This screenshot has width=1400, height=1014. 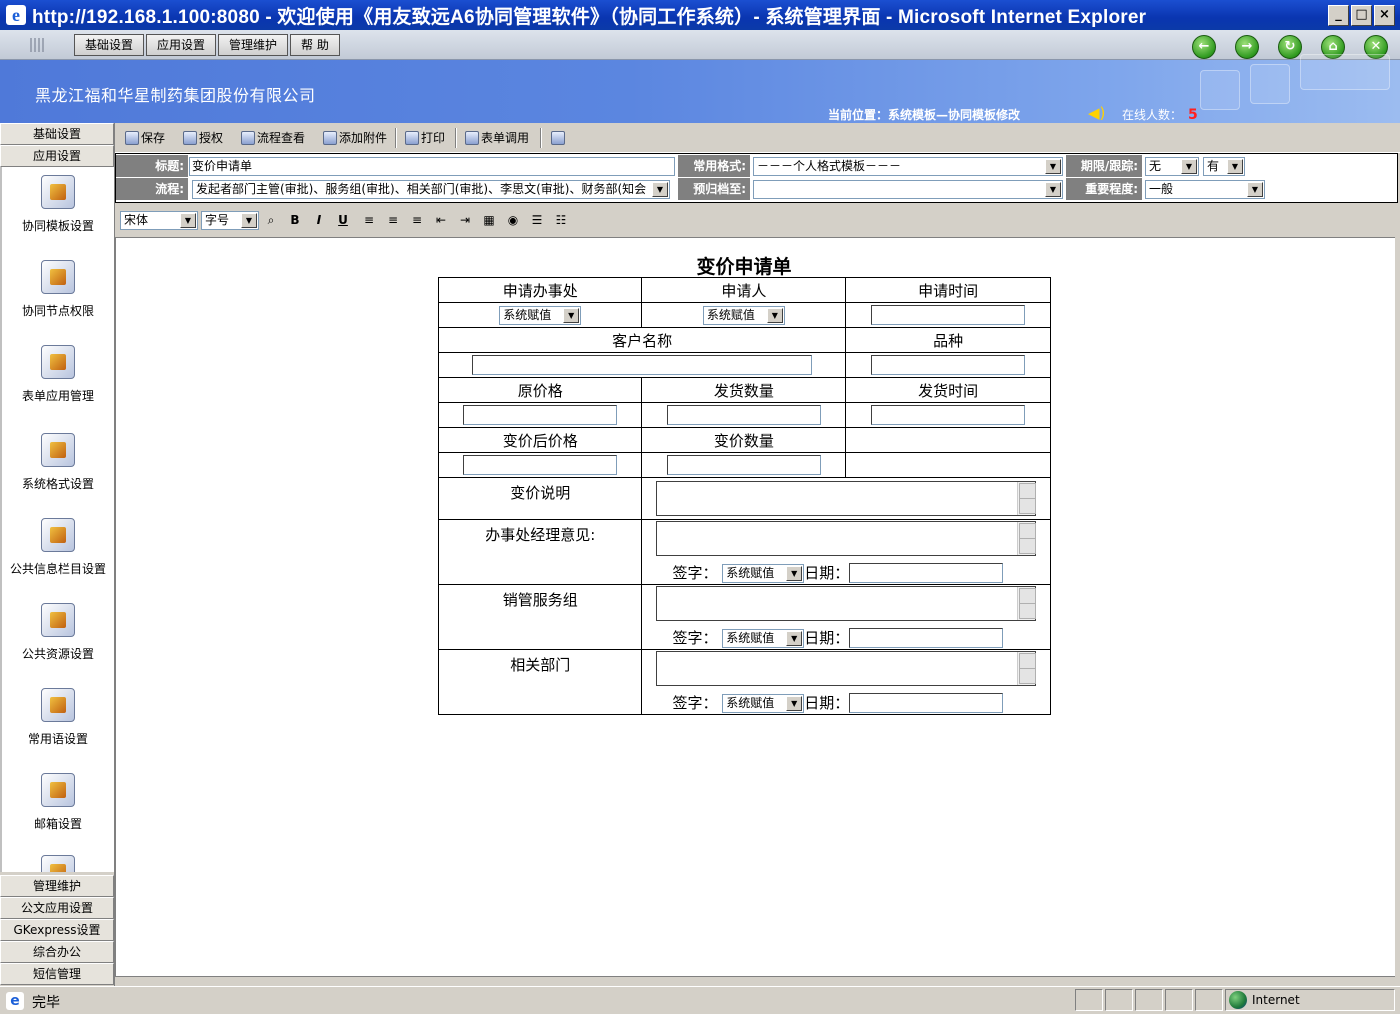 I want to click on sidebar-cat-basic: 基础设置, so click(x=57, y=134).